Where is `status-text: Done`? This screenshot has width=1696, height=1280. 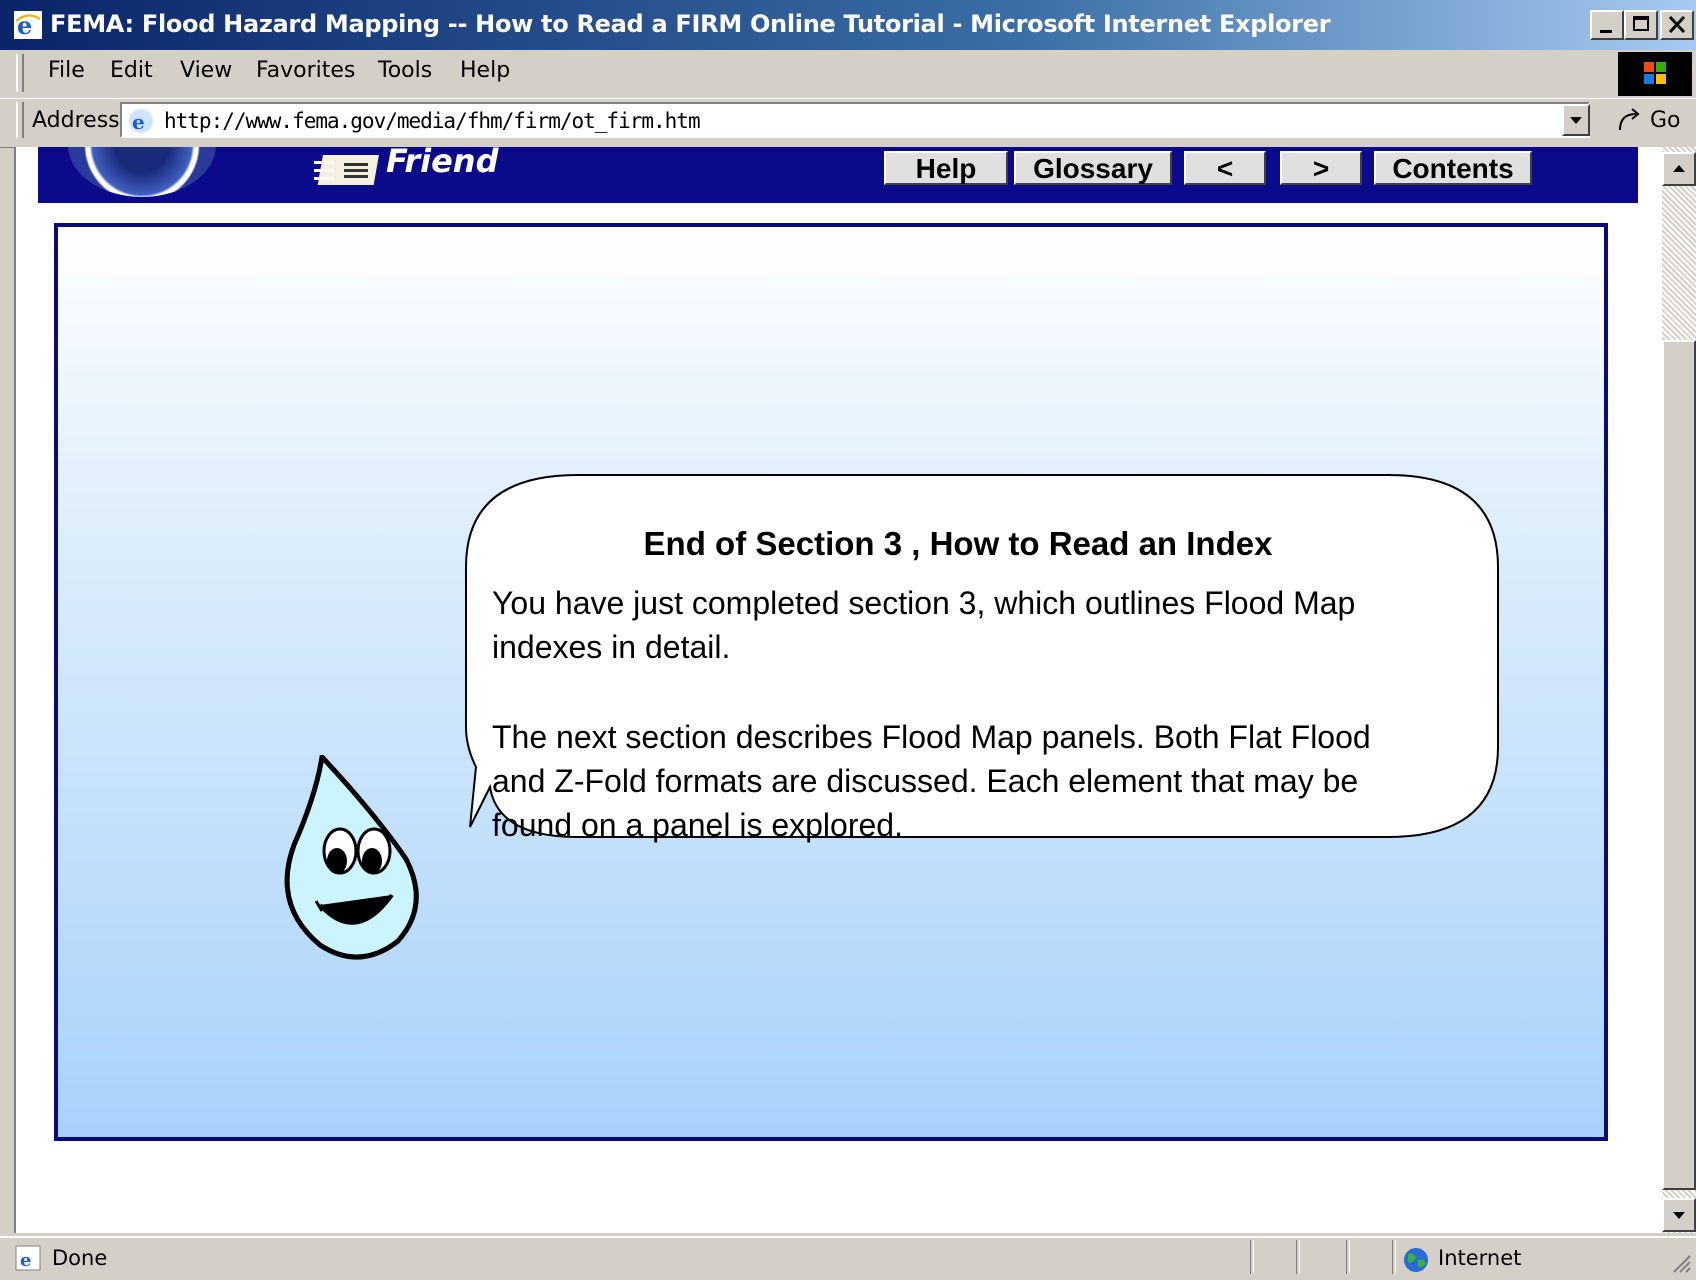
status-text: Done is located at coordinates (80, 1258).